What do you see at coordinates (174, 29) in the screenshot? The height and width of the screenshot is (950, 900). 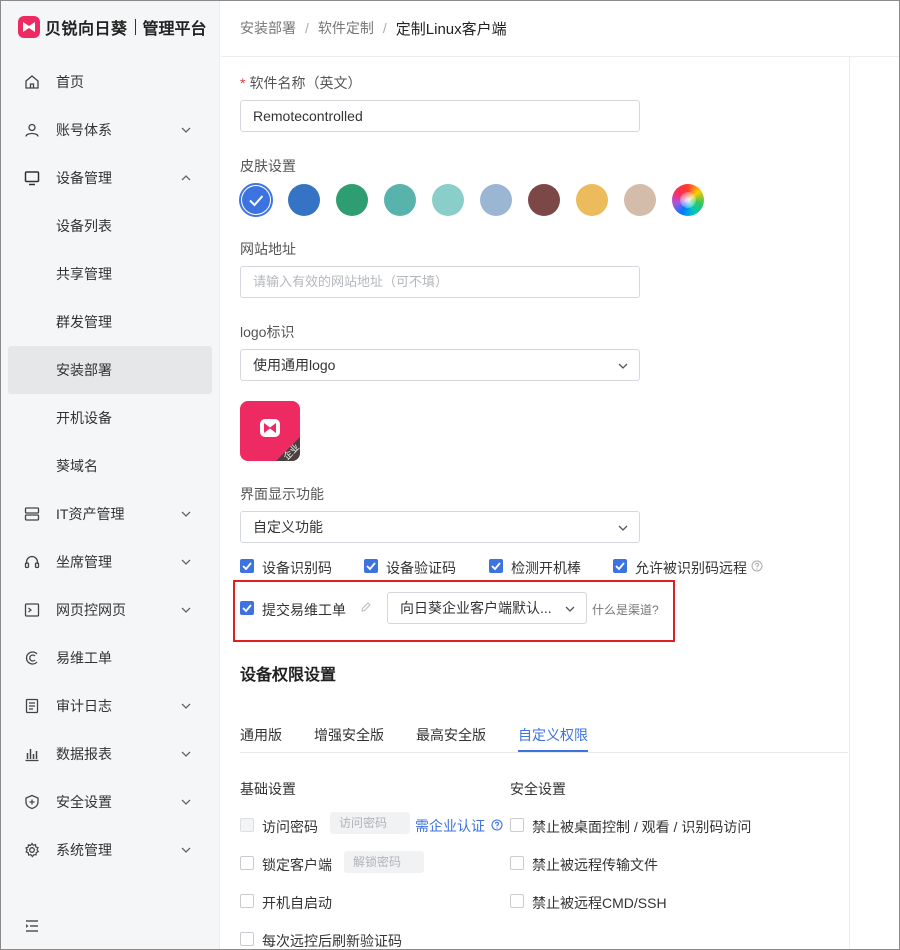 I see `brand-subtitle: 管理平台` at bounding box center [174, 29].